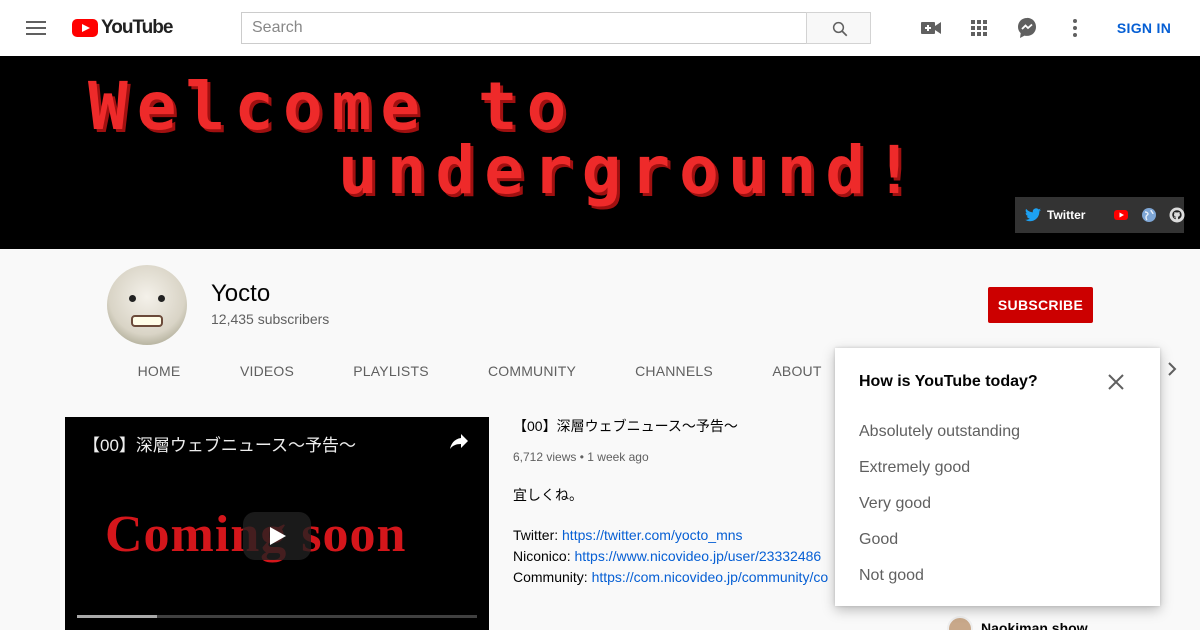 The image size is (1200, 630). What do you see at coordinates (895, 504) in the screenshot?
I see `survey-option-very-good: Very good` at bounding box center [895, 504].